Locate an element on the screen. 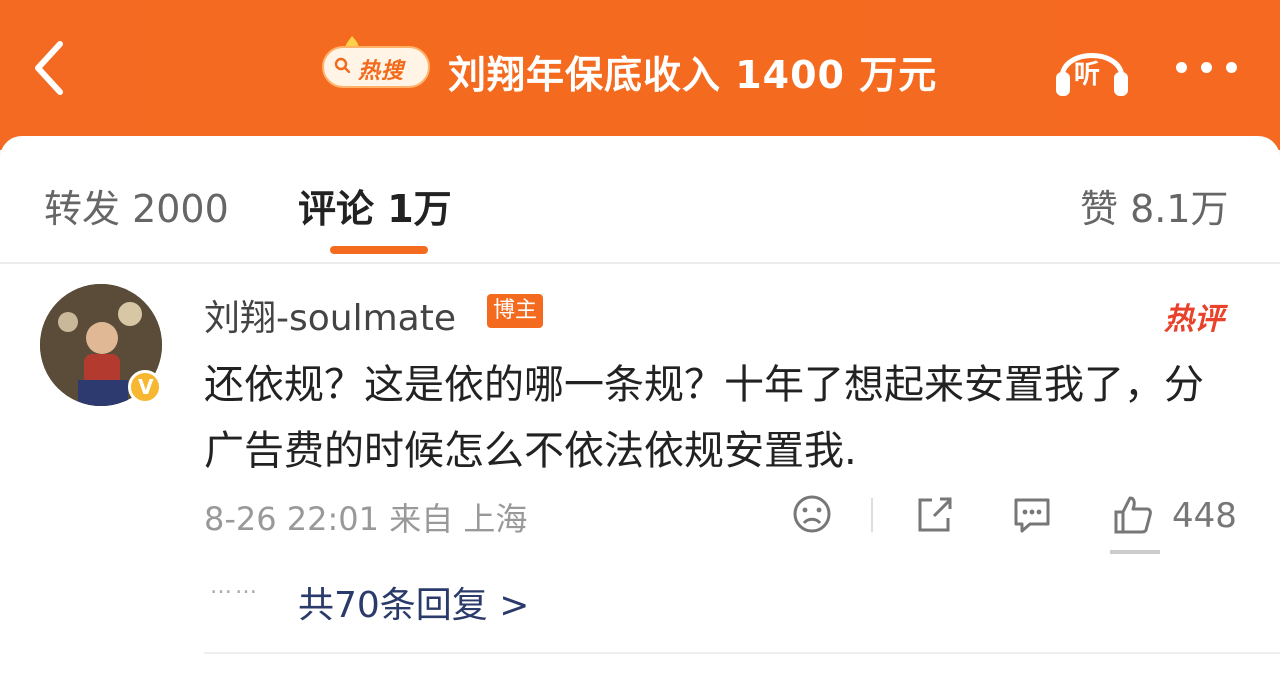 The width and height of the screenshot is (1280, 676). tab-comments: 评论 1万 is located at coordinates (375, 205).